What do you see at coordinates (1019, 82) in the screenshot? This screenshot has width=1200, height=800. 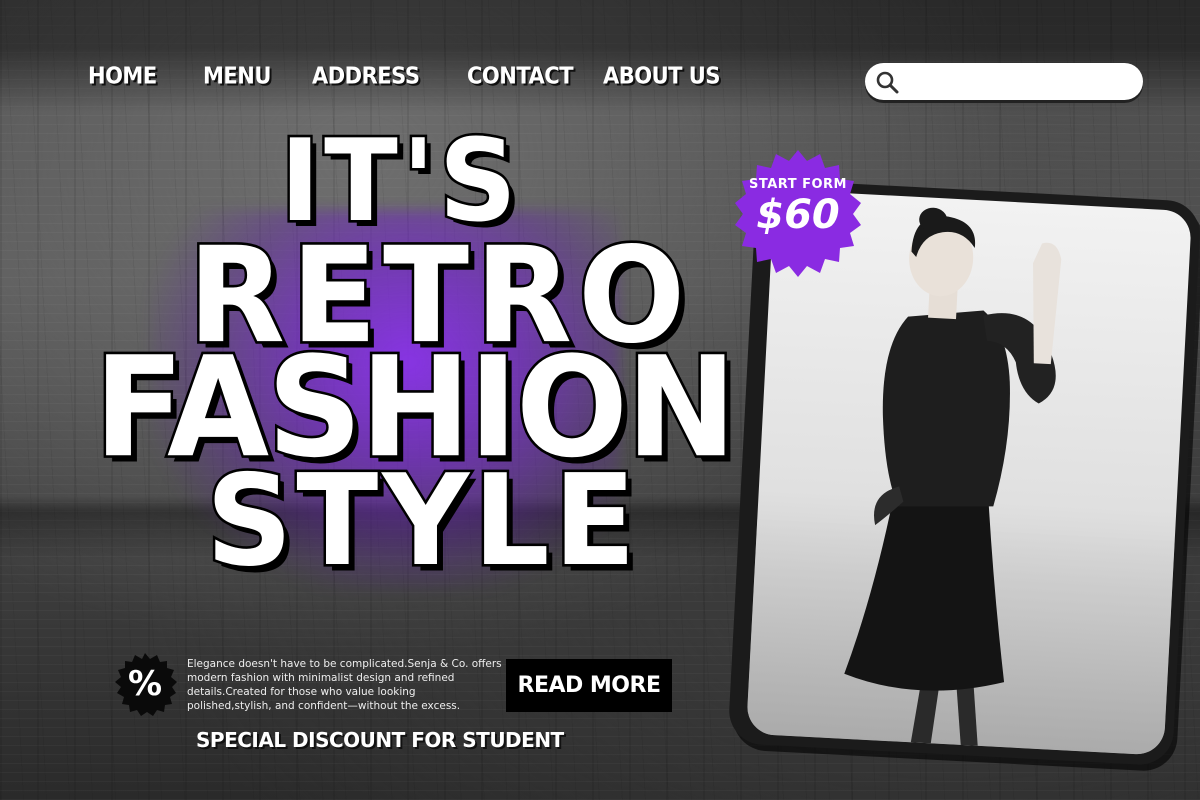 I see `search-input` at bounding box center [1019, 82].